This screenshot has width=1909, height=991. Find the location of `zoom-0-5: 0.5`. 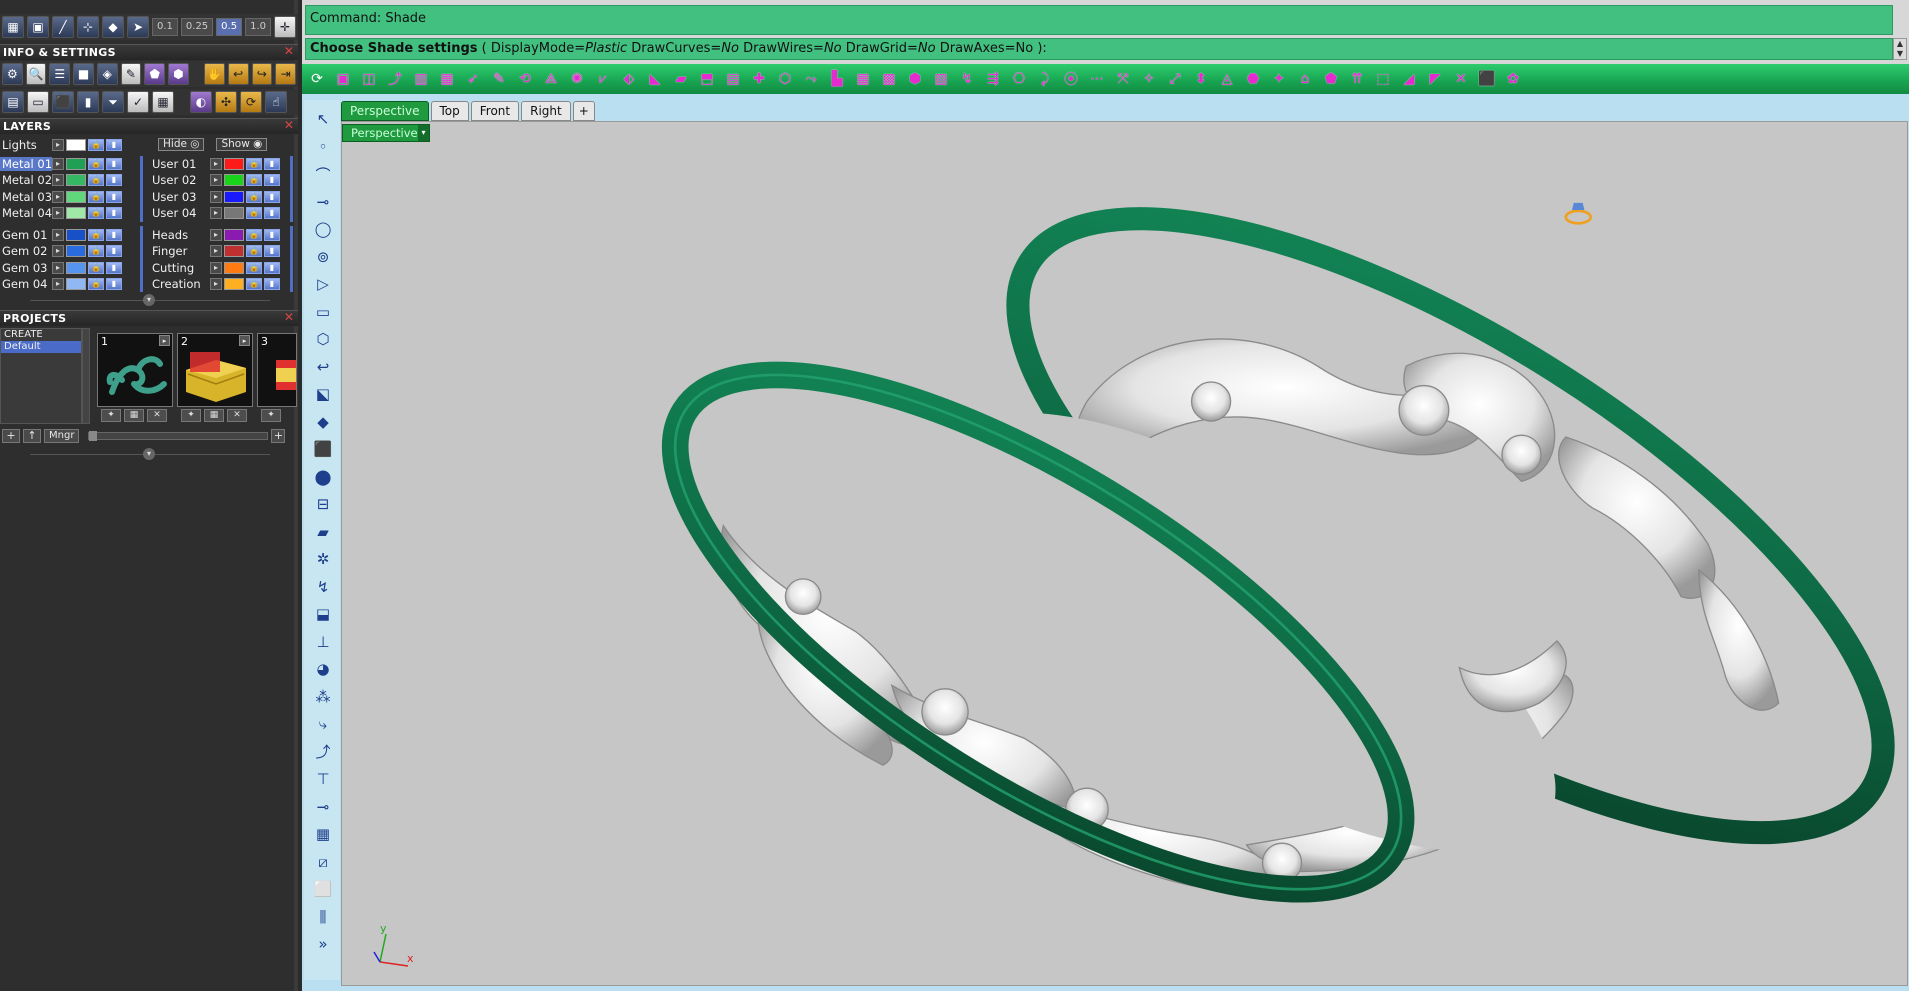

zoom-0-5: 0.5 is located at coordinates (229, 27).